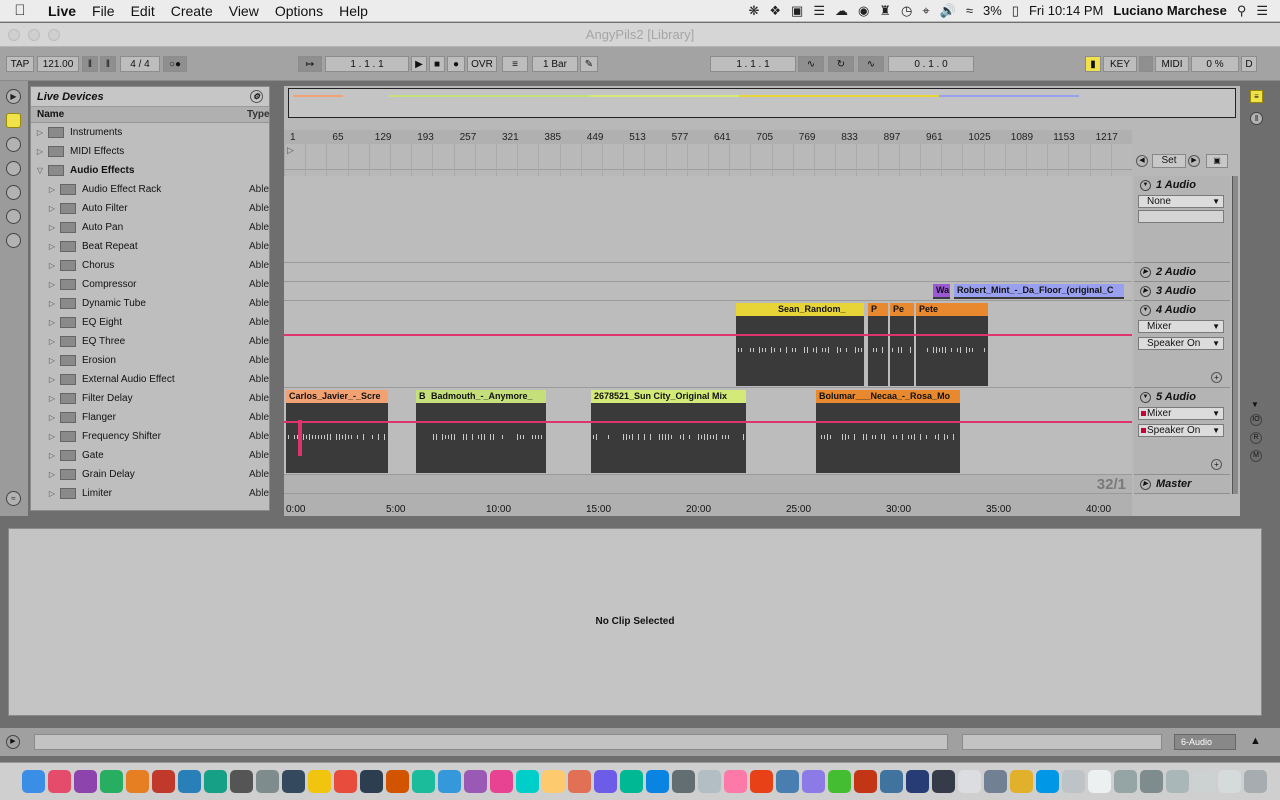  What do you see at coordinates (925, 11) in the screenshot?
I see `bluetooth-icon: ⌖` at bounding box center [925, 11].